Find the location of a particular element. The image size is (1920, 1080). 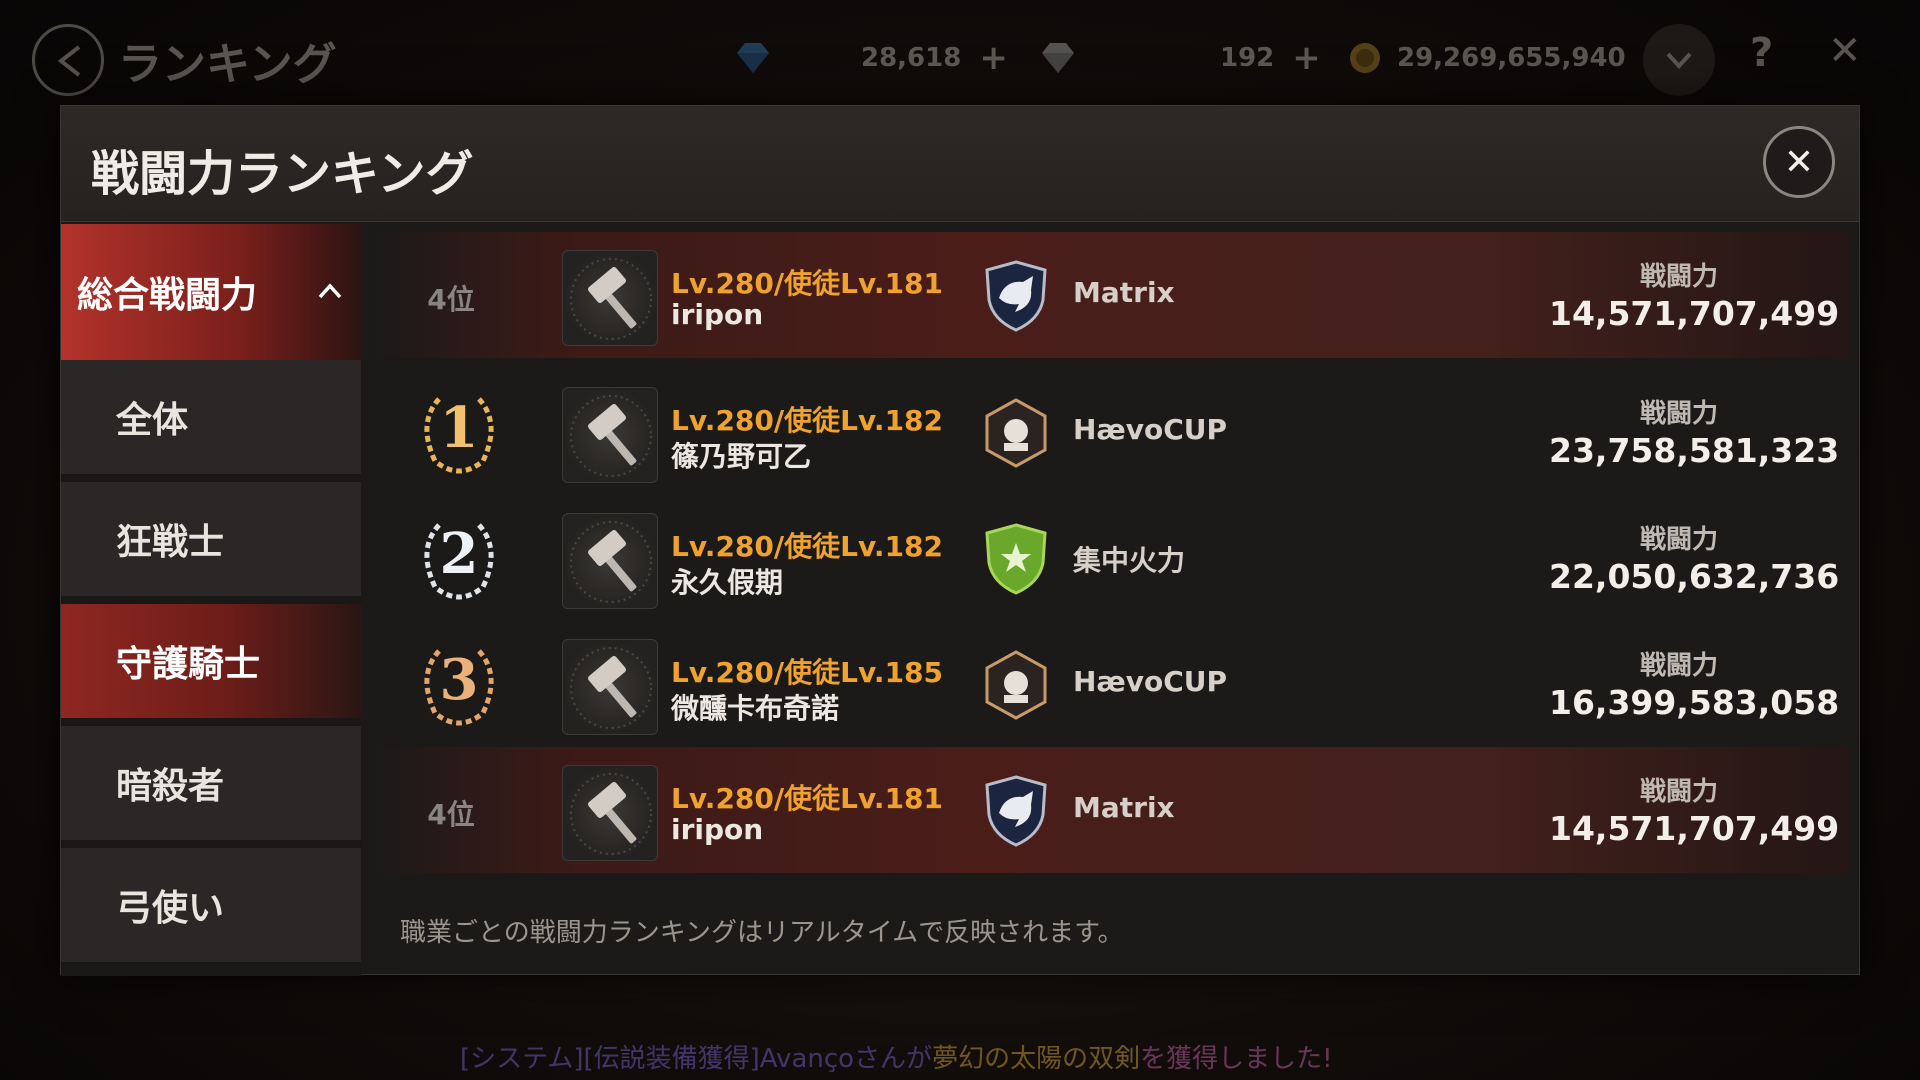

rank-number: 3 is located at coordinates (459, 680).